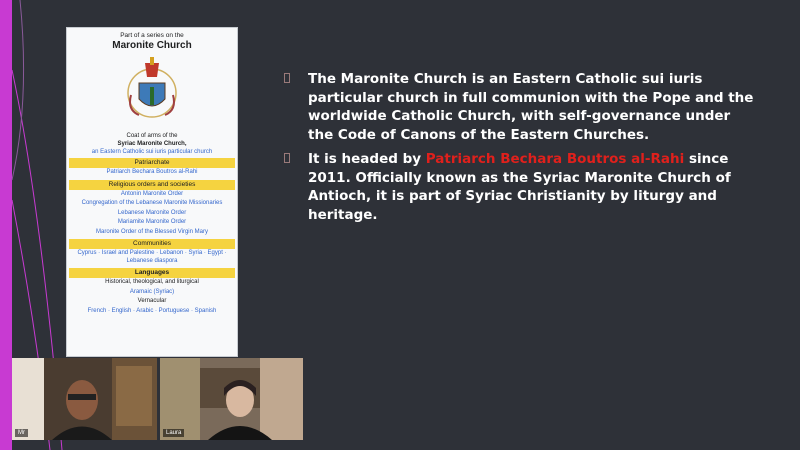 Image resolution: width=800 pixels, height=450 pixels. What do you see at coordinates (555, 159) in the screenshot?
I see `highlighted-name: Patriarch Bechara Boutros al-Rahi` at bounding box center [555, 159].